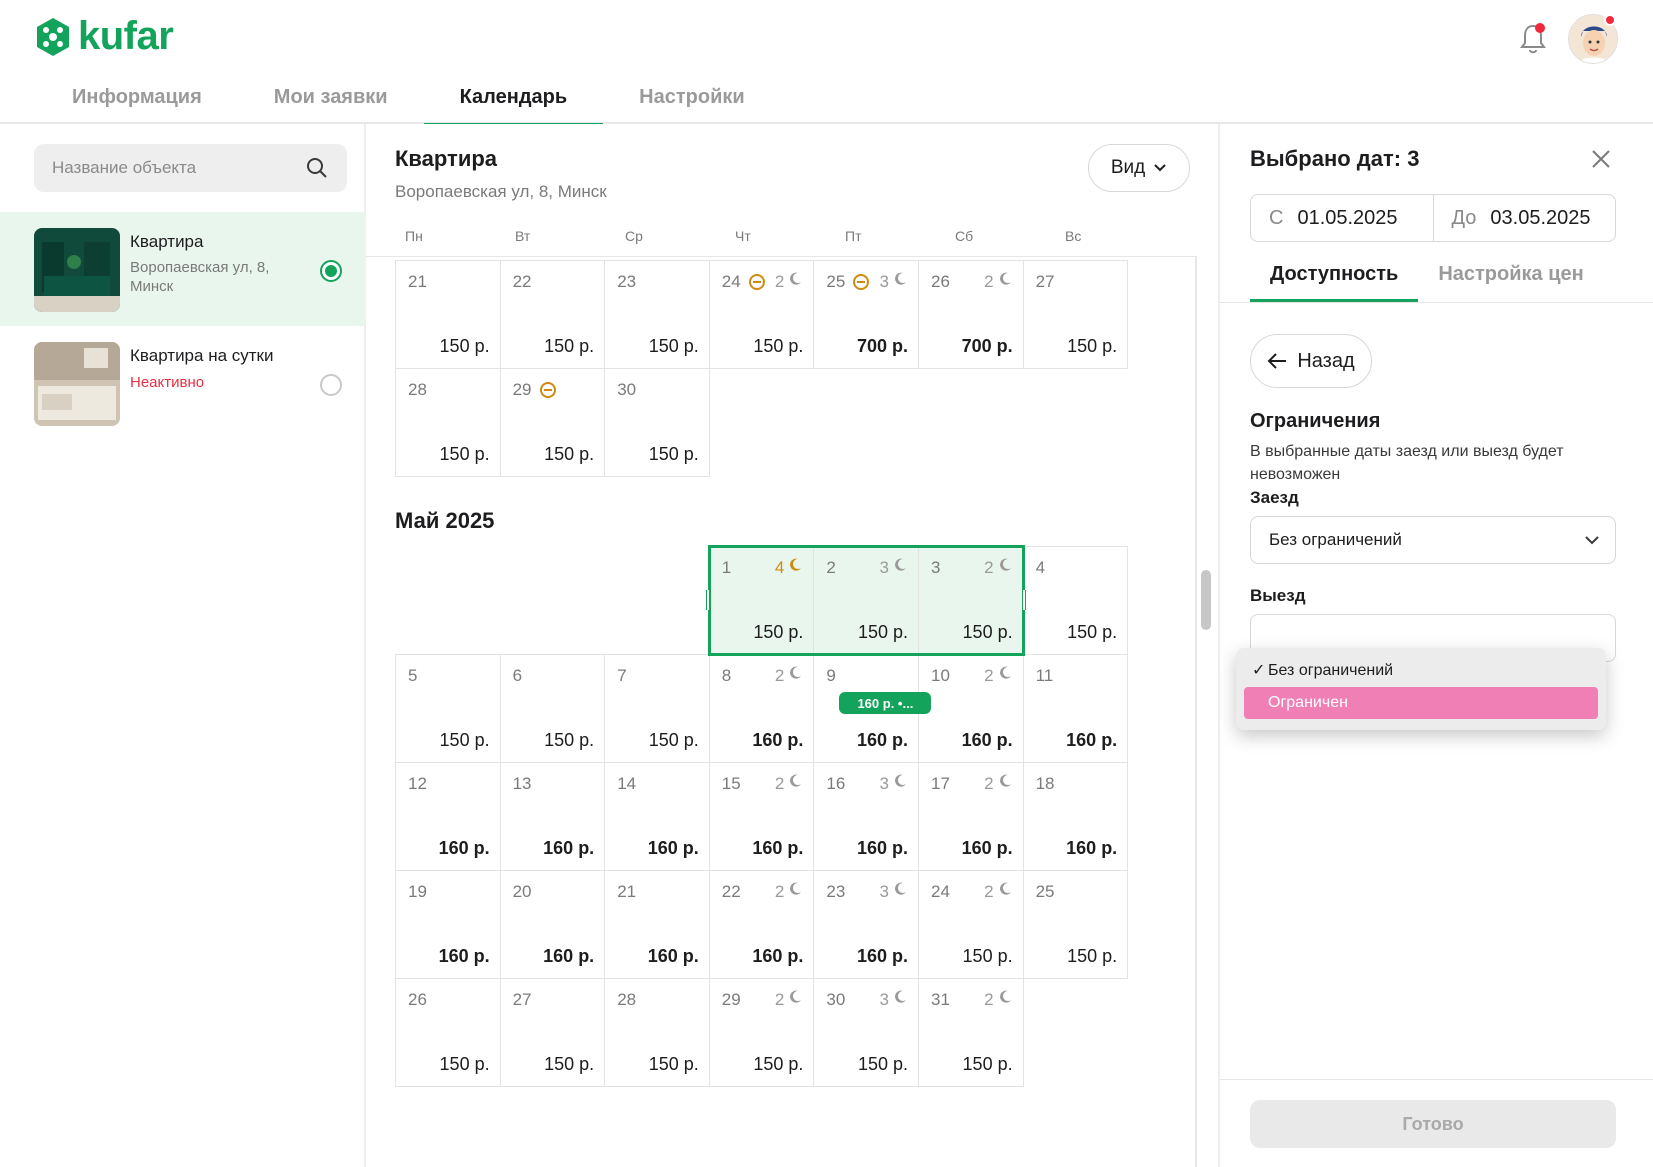 The height and width of the screenshot is (1167, 1653). Describe the element at coordinates (331, 97) in the screenshot. I see `tab-my-requests: Мои заявки` at that location.